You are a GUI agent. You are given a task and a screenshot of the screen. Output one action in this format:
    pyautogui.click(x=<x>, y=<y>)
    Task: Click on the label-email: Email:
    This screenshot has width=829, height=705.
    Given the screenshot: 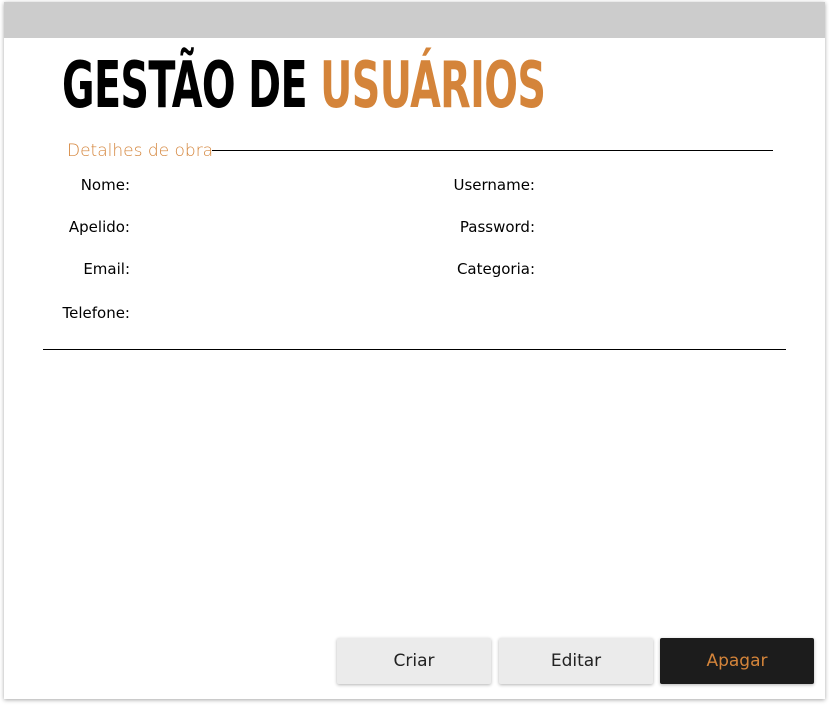 What is the action you would take?
    pyautogui.click(x=106, y=269)
    